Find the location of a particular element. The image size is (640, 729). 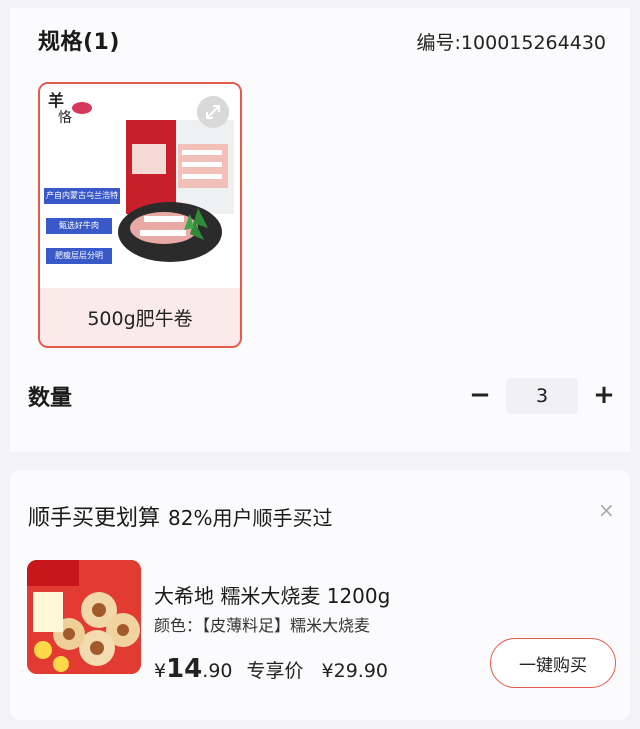

spec-title: 规格(1) is located at coordinates (79, 42).